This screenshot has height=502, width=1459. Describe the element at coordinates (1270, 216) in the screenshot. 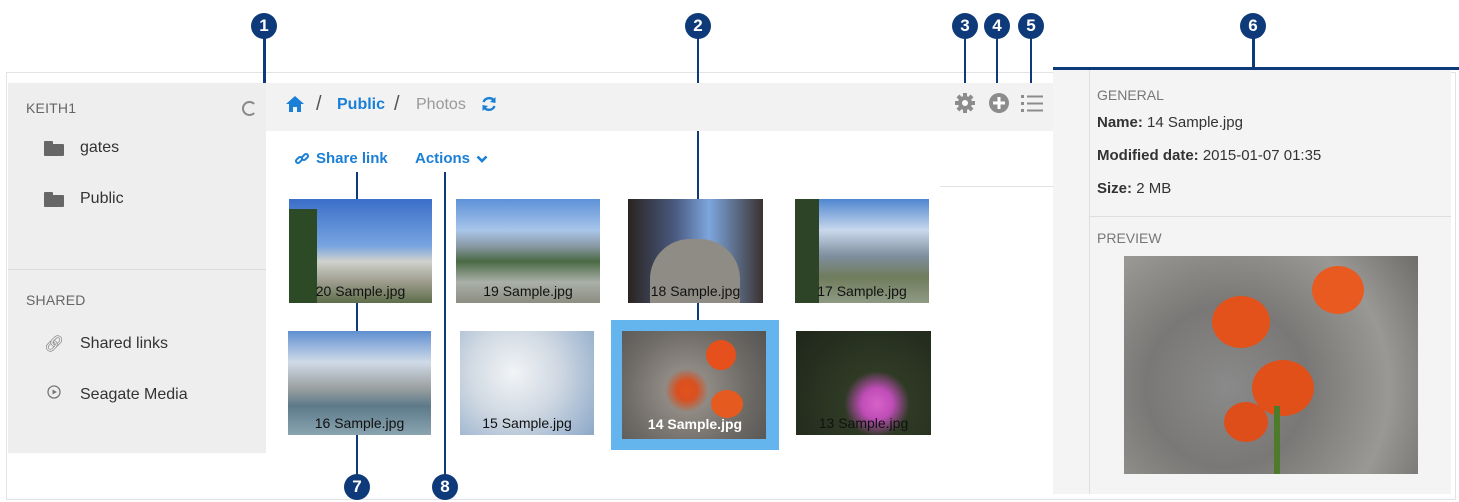

I see `panel-divider` at that location.